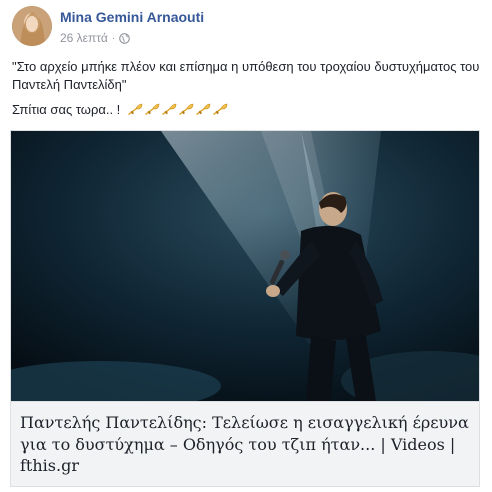 The width and height of the screenshot is (492, 492). I want to click on emoji-row, so click(177, 110).